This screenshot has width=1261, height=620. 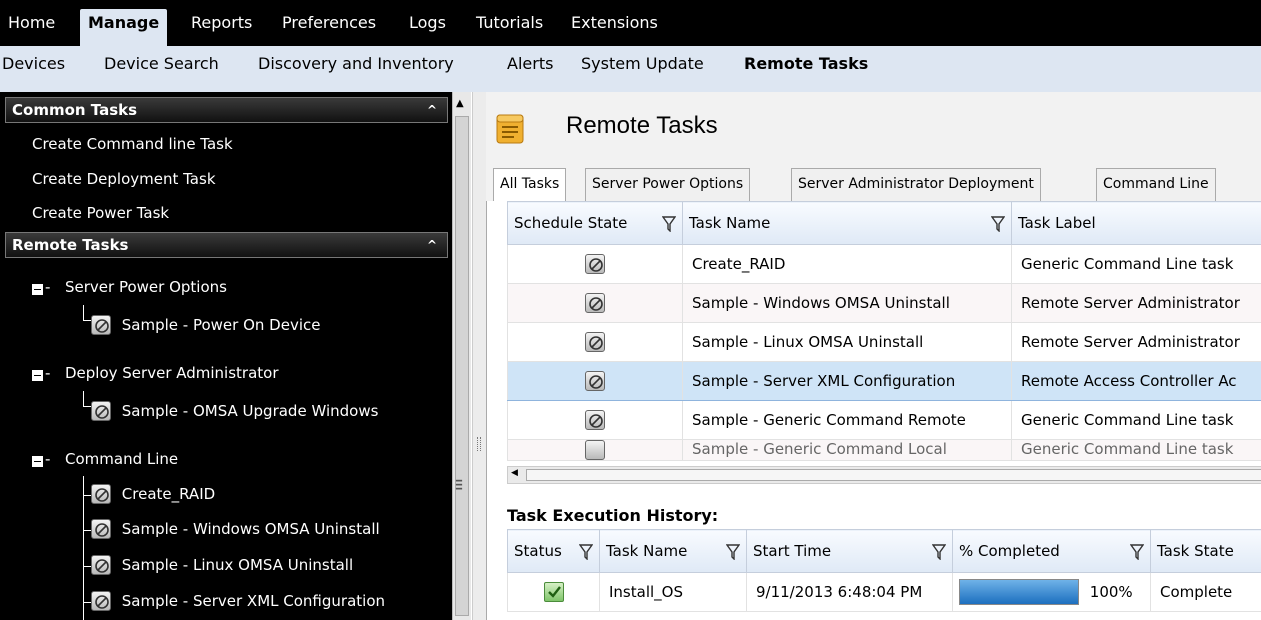 I want to click on task-label-cell: Generic Command Line task, so click(x=1136, y=420).